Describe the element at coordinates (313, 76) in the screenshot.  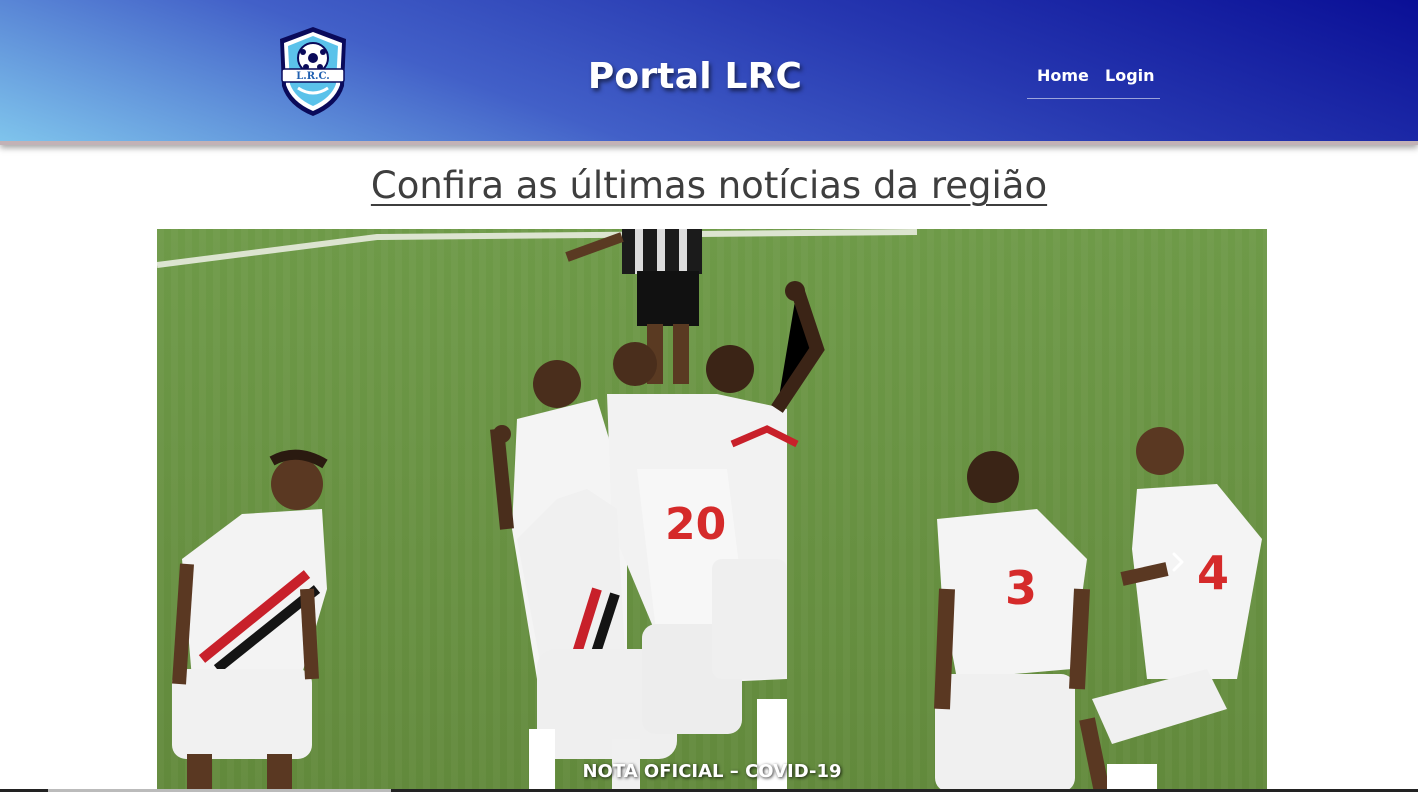
I see `logo-text: L.R.C.` at that location.